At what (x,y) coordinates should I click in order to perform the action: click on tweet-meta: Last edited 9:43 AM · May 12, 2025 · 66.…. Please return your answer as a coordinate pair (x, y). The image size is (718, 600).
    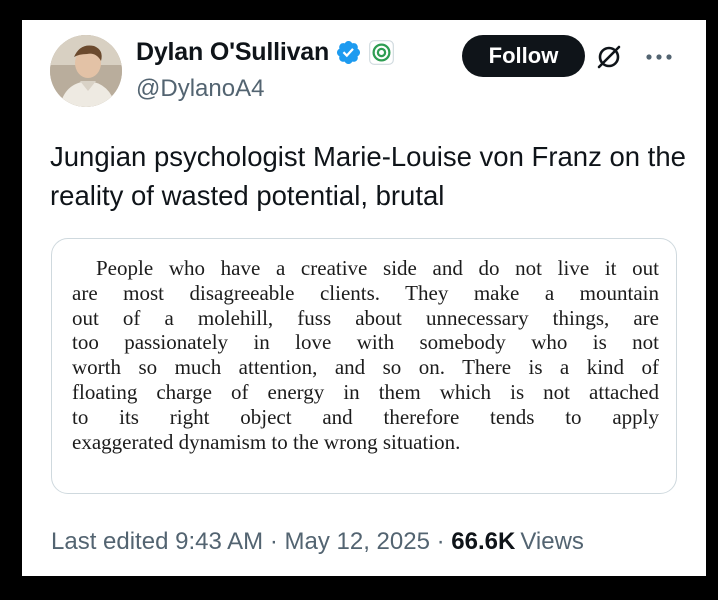
    Looking at the image, I should click on (317, 542).